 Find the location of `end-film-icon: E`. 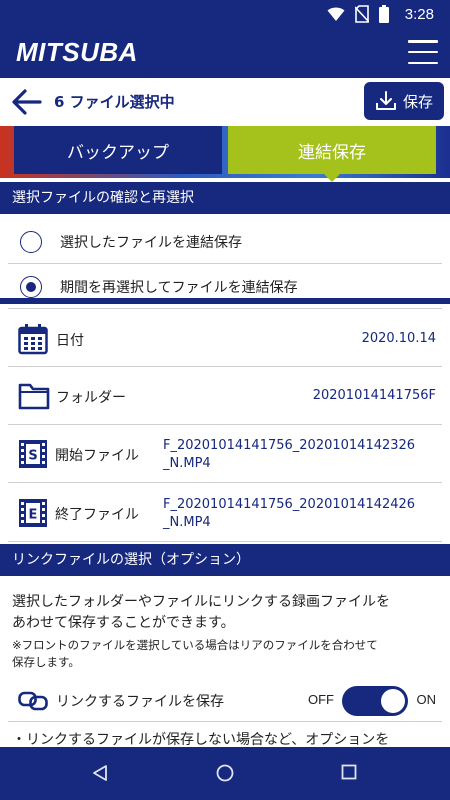

end-film-icon: E is located at coordinates (33, 513).